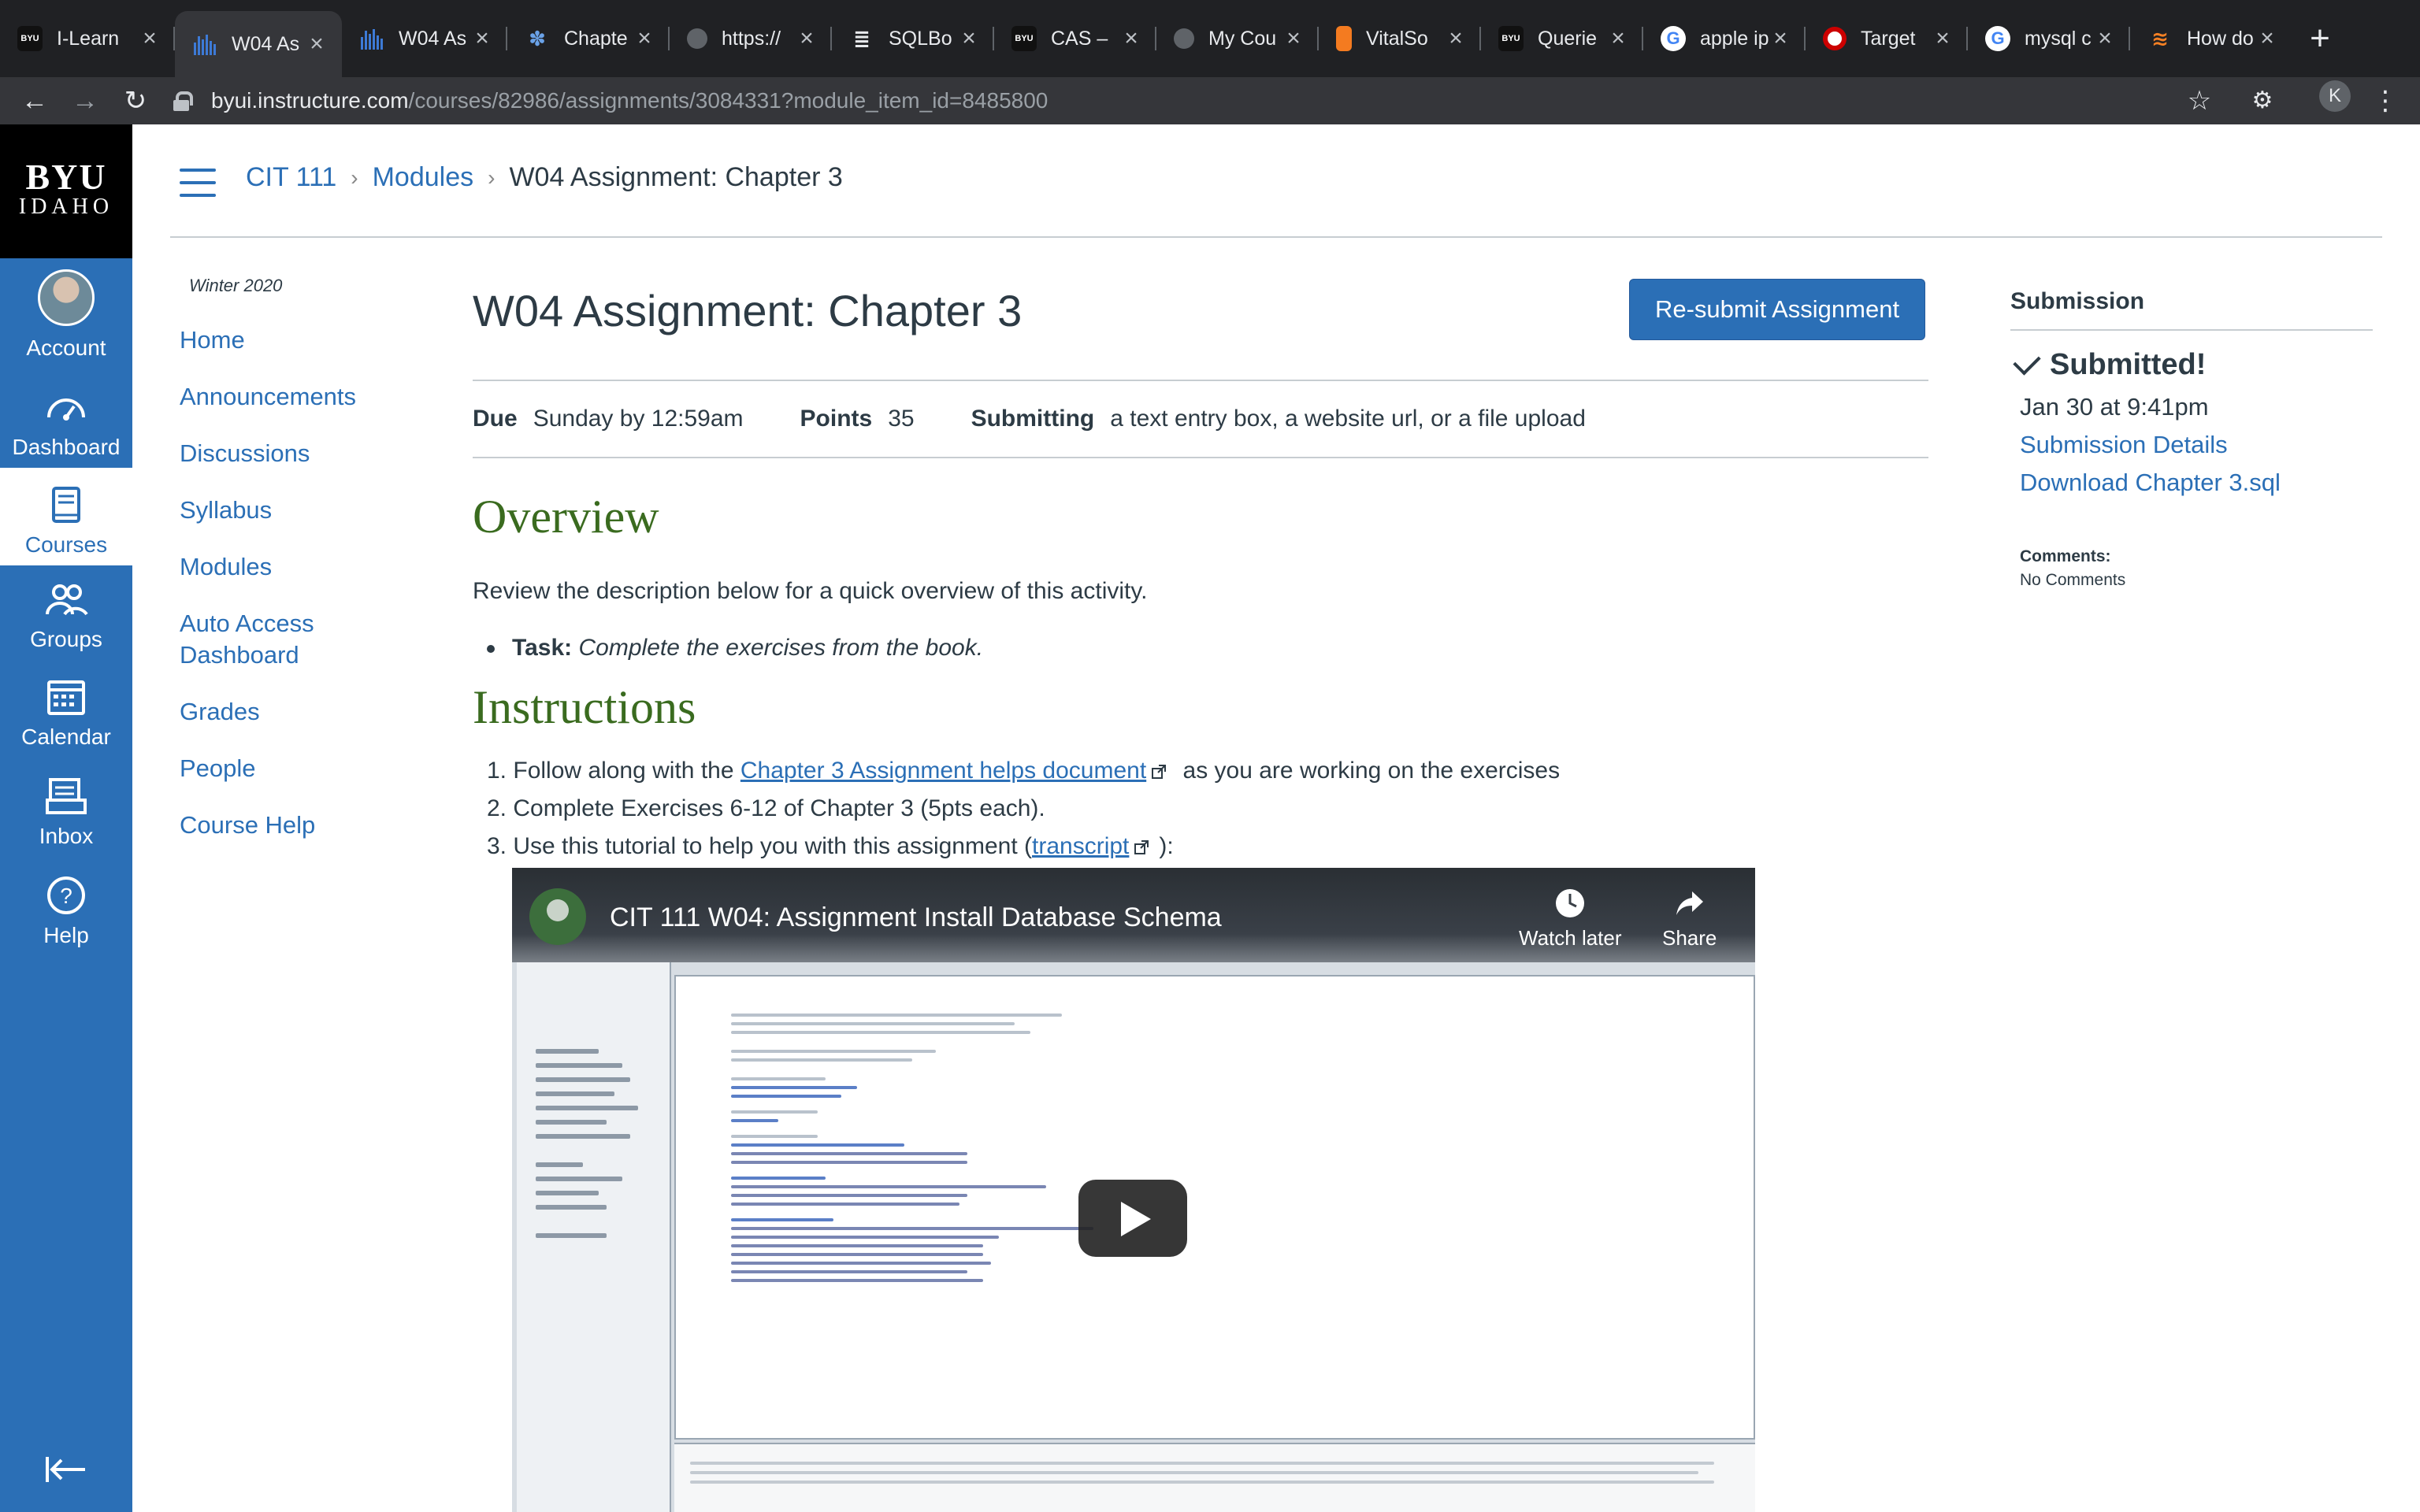 The height and width of the screenshot is (1512, 2420). I want to click on browser-tab: Target ×, so click(1887, 39).